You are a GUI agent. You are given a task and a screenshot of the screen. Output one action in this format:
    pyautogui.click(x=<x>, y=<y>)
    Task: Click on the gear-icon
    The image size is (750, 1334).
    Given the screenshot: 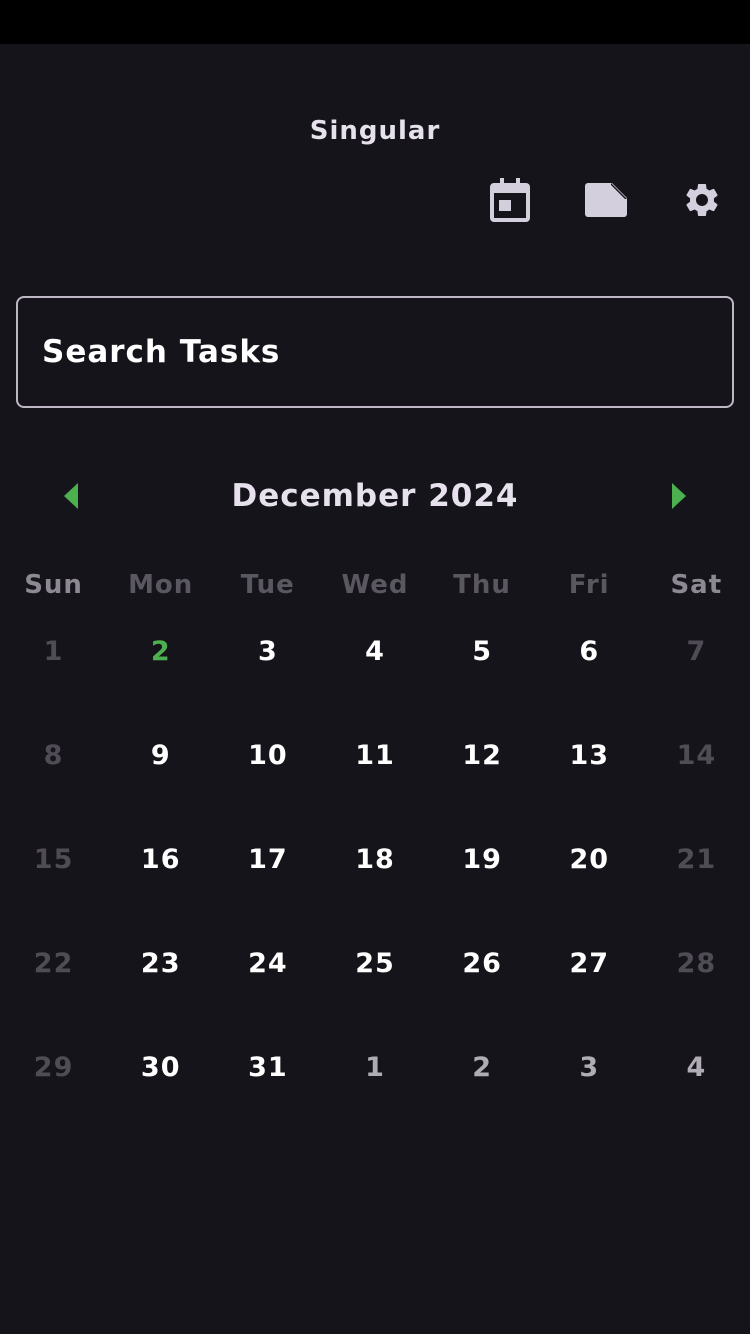 What is the action you would take?
    pyautogui.click(x=702, y=200)
    